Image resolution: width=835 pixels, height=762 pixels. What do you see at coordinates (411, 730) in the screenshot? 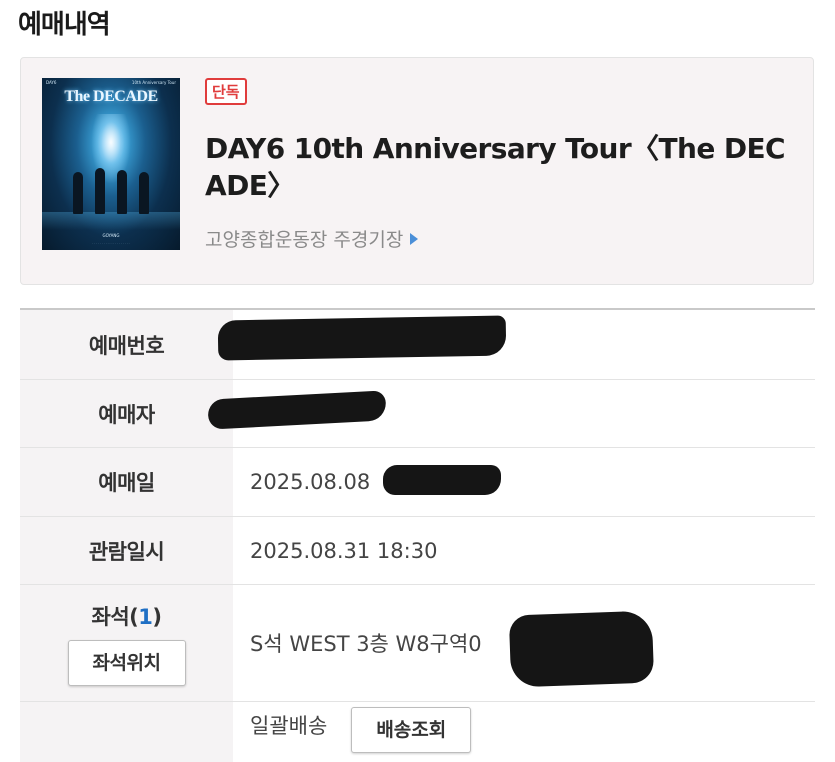
I see `delivery-tracking-button: 배송조회` at bounding box center [411, 730].